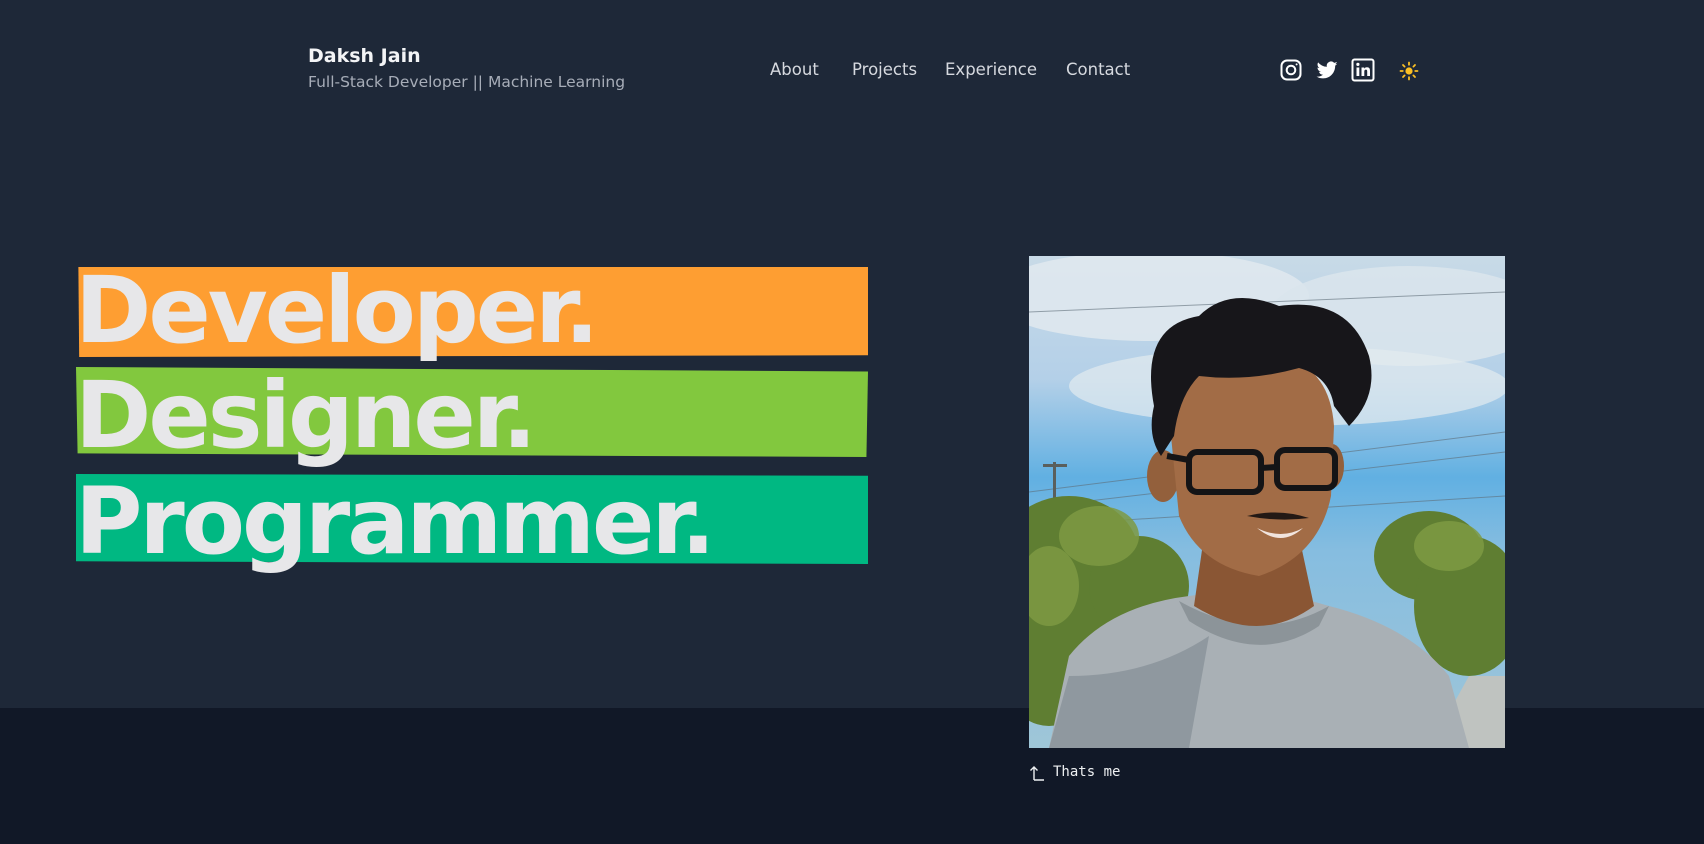  Describe the element at coordinates (1291, 70) in the screenshot. I see `instagram-icon` at that location.